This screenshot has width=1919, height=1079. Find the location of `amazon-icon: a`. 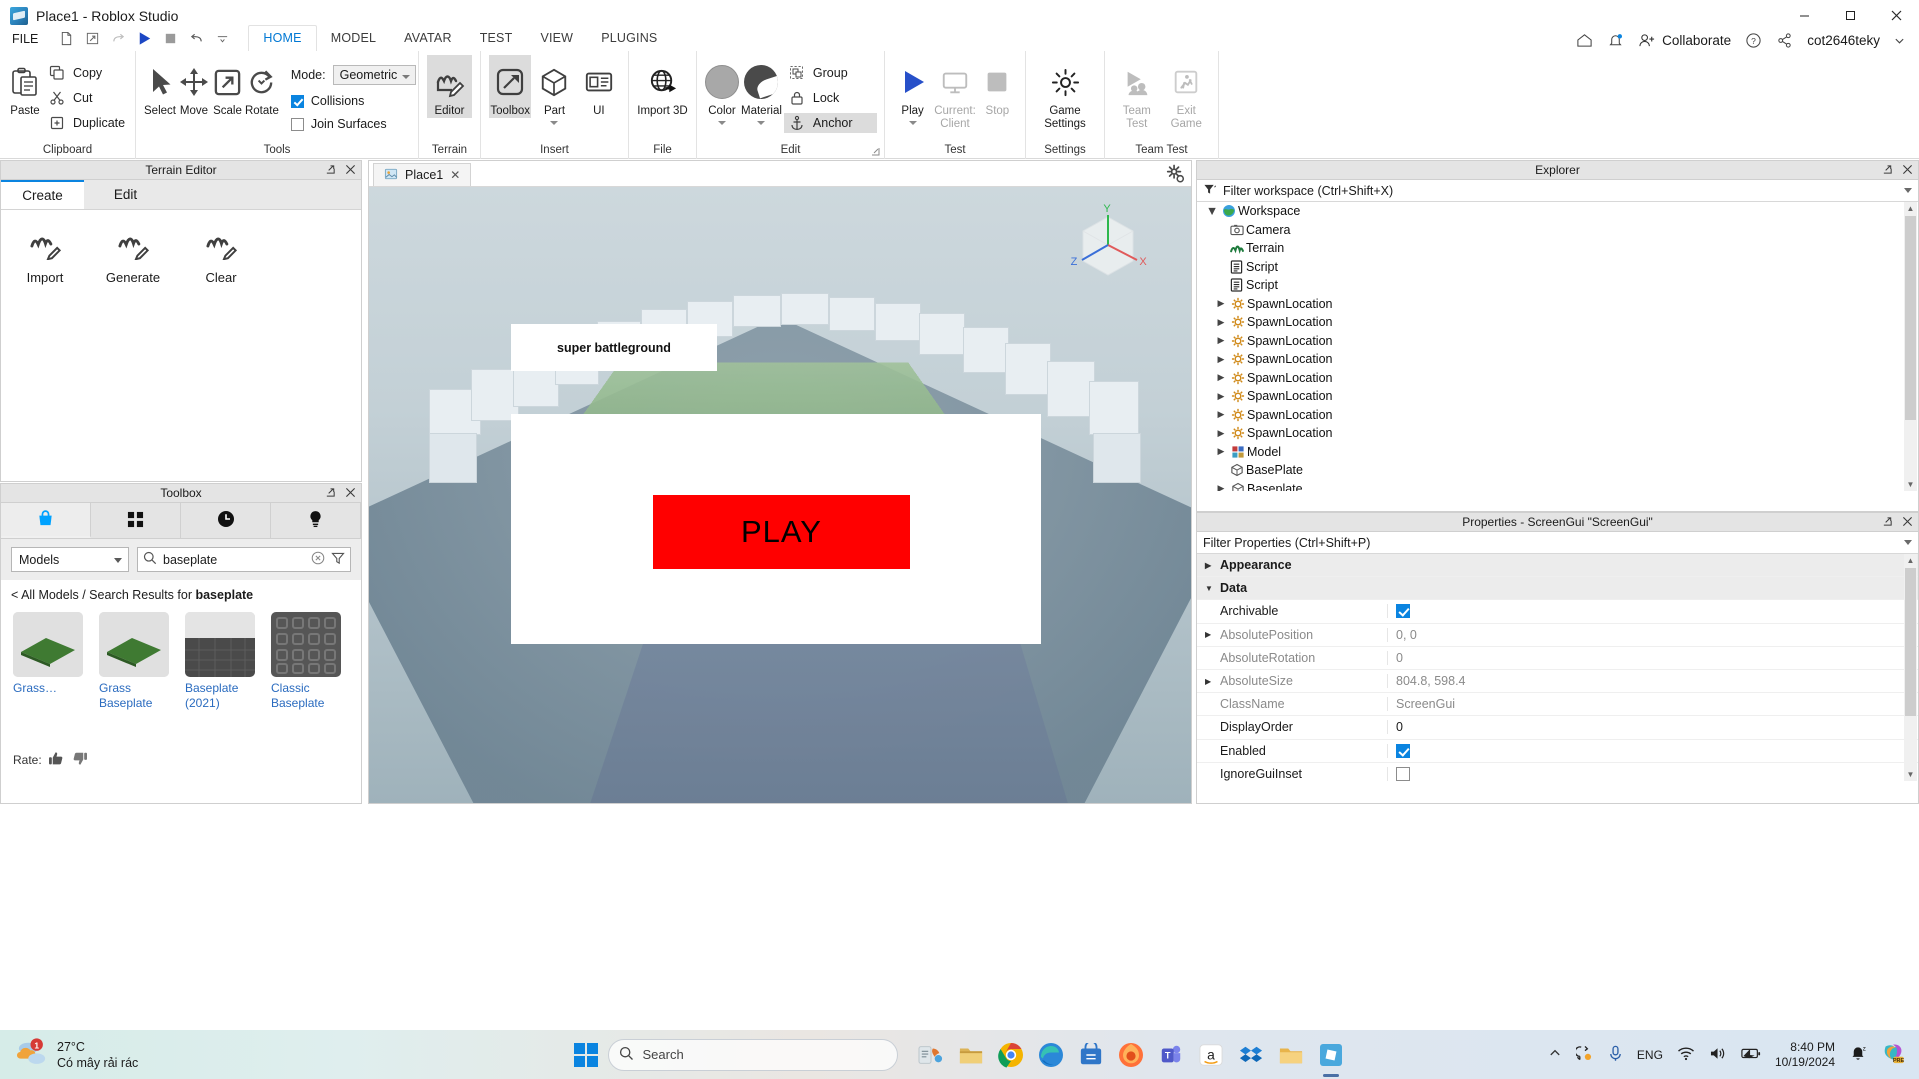

amazon-icon: a is located at coordinates (1211, 1055).